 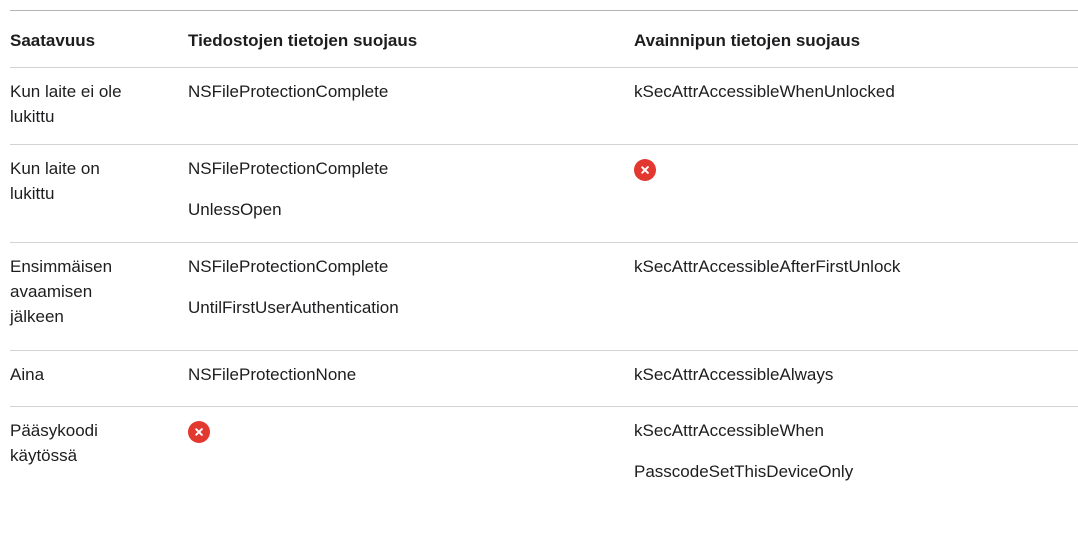 I want to click on availability-text: jälkeen, so click(x=37, y=316).